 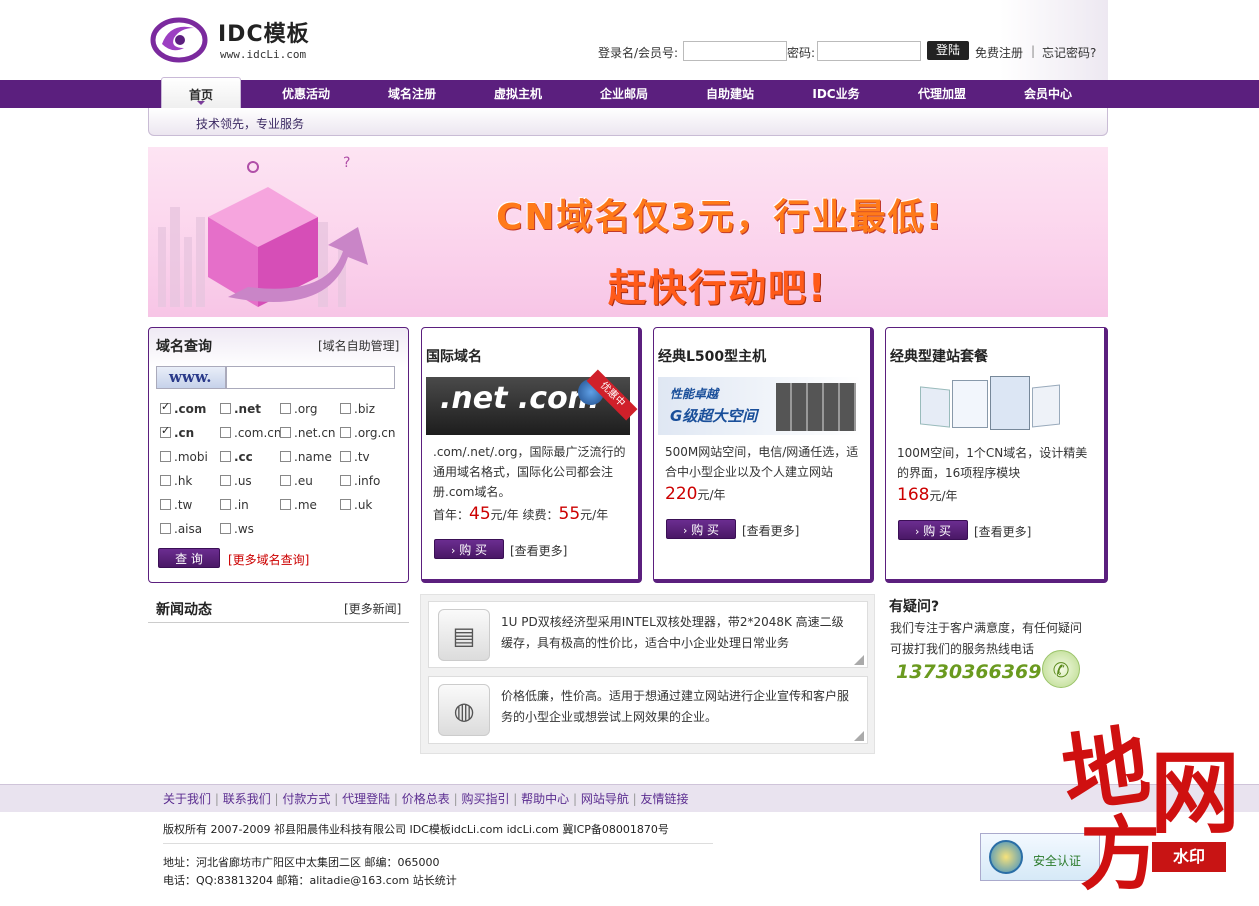 What do you see at coordinates (176, 481) in the screenshot?
I see `tld-option: .hk` at bounding box center [176, 481].